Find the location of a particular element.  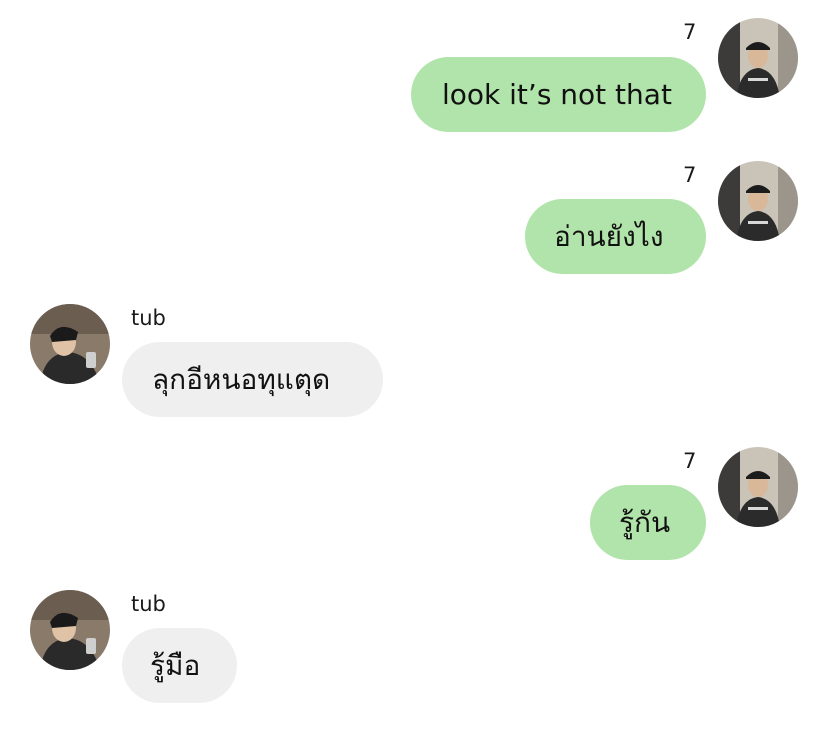

message-bubble: อ่านยังไง is located at coordinates (615, 236).